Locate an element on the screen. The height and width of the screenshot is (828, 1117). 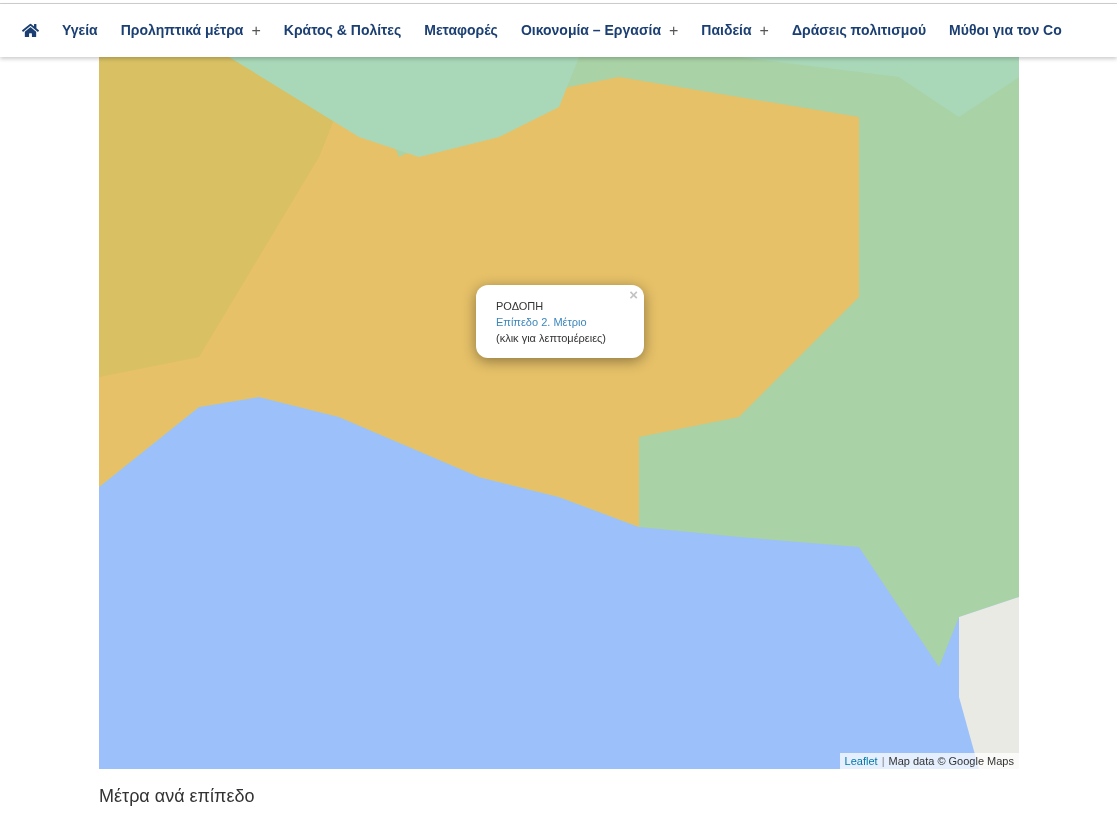
popup-note: (κλικ για λεπτομέρειες) is located at coordinates (552, 338).